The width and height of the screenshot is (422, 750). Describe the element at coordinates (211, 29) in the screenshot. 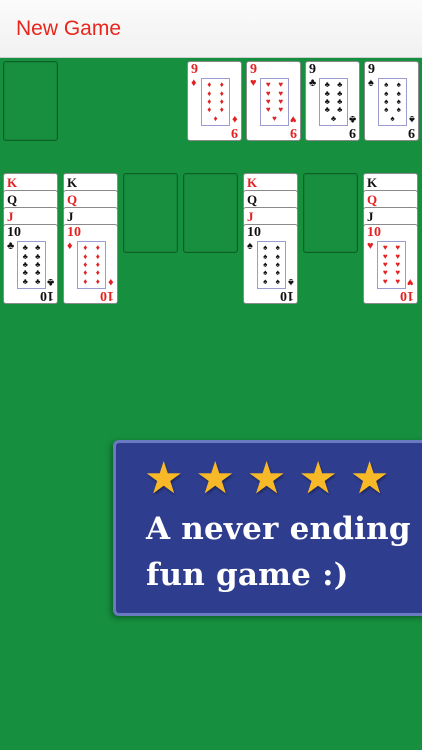

I see `top-bar: New Game` at that location.